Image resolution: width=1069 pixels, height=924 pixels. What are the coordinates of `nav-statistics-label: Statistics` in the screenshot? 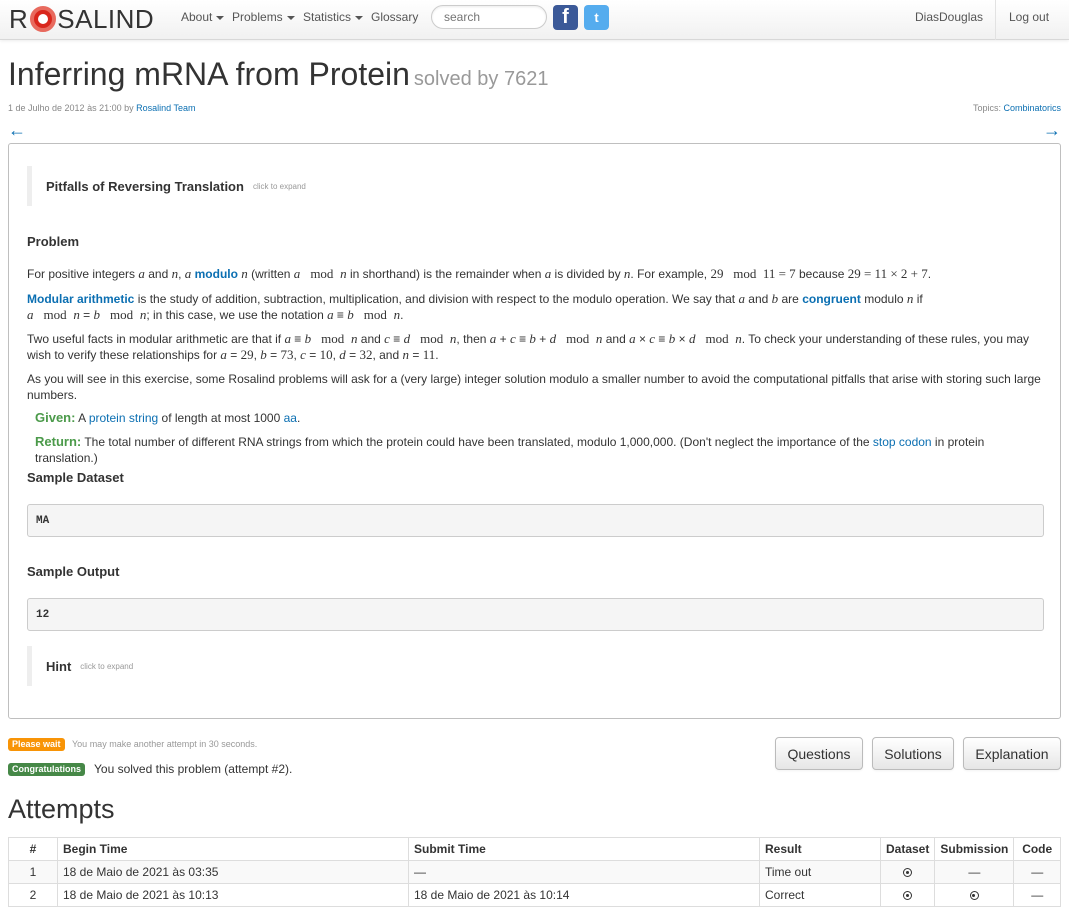 It's located at (327, 17).